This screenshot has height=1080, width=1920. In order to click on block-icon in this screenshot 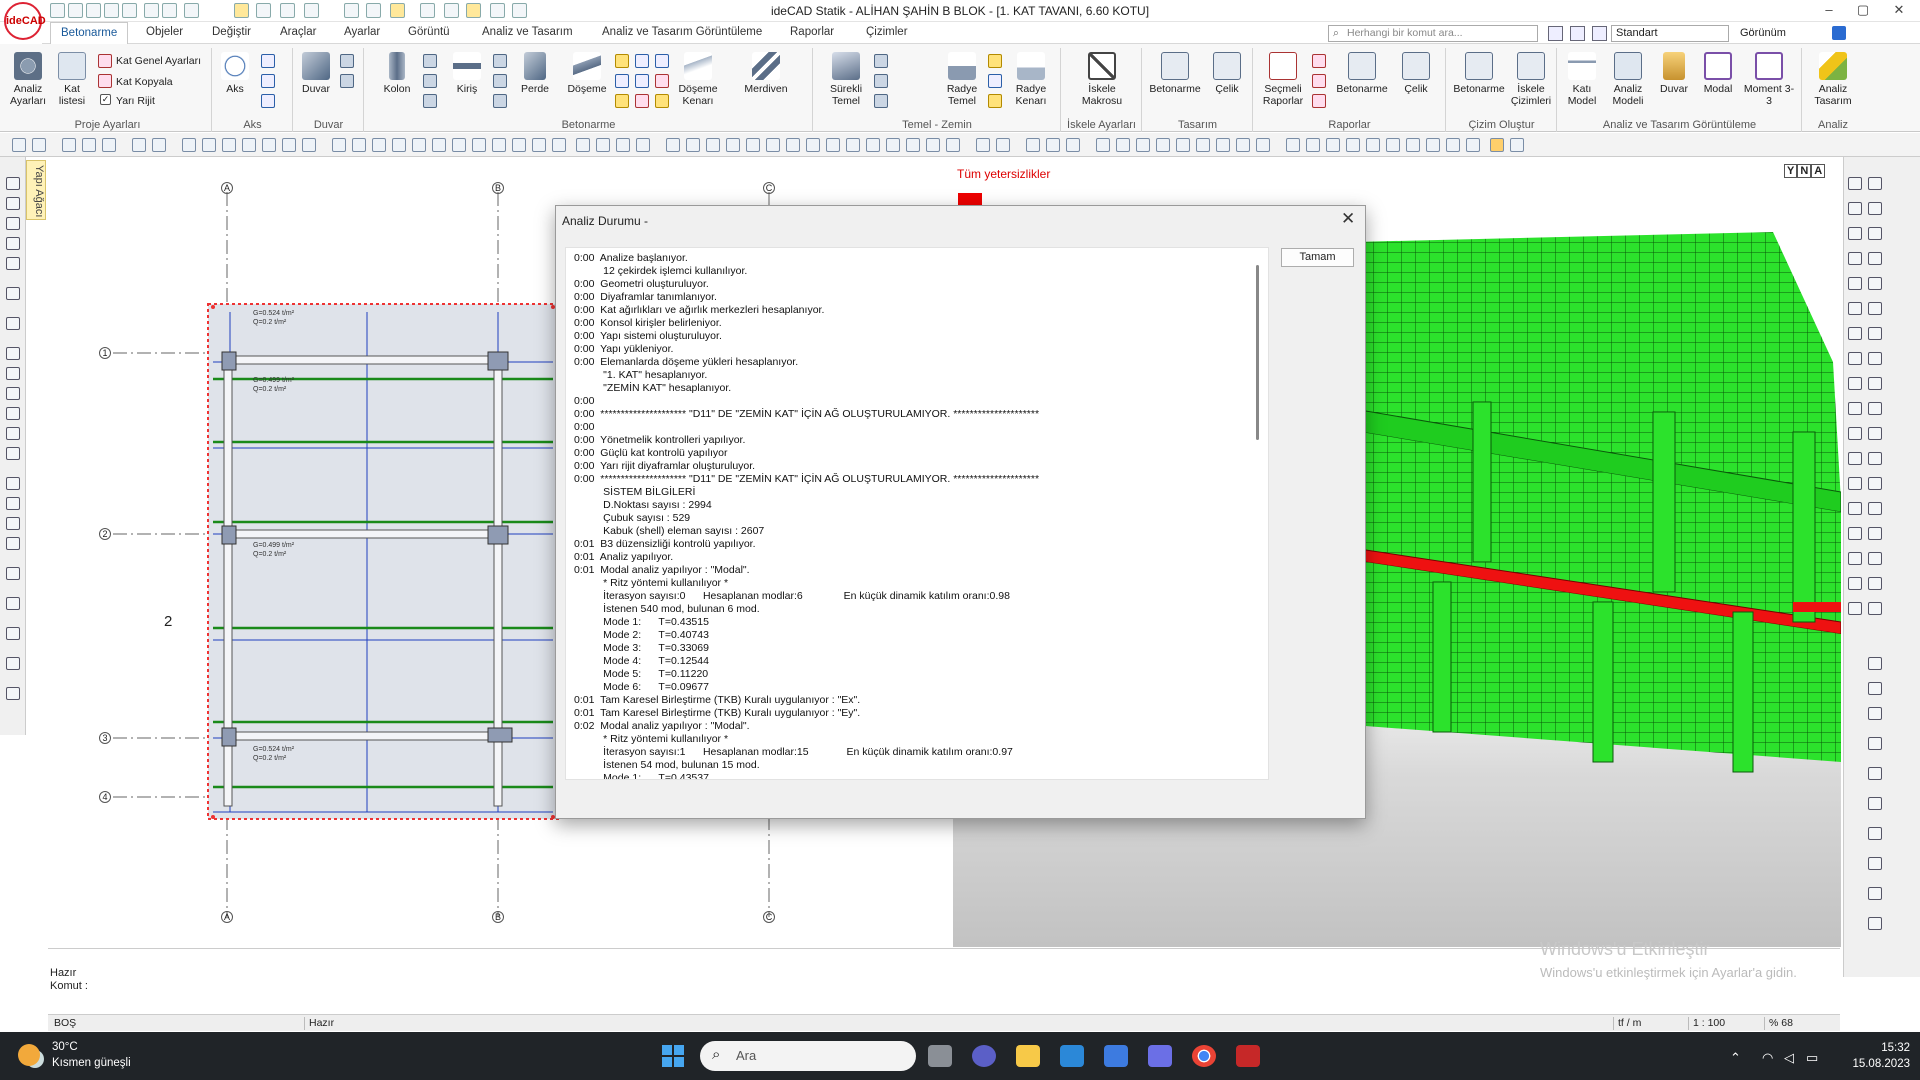, I will do `click(603, 145)`.